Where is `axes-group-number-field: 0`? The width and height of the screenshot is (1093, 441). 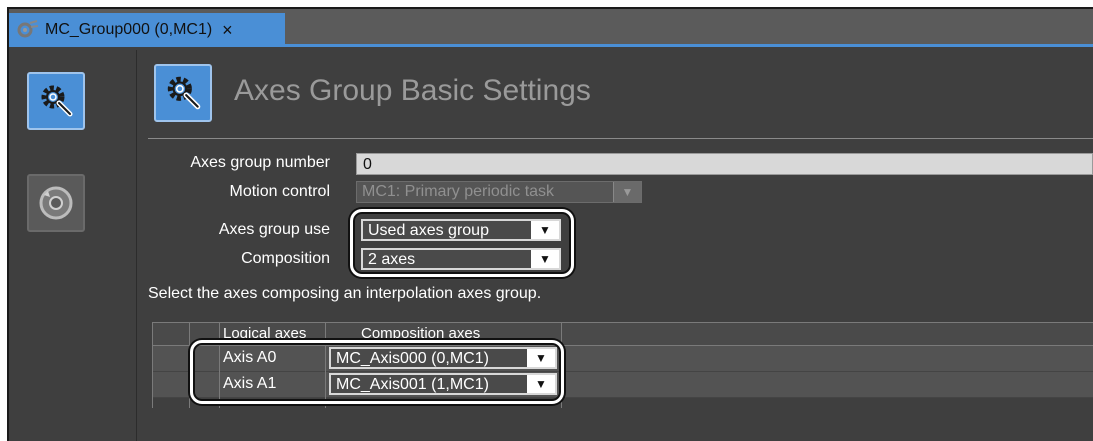 axes-group-number-field: 0 is located at coordinates (724, 164).